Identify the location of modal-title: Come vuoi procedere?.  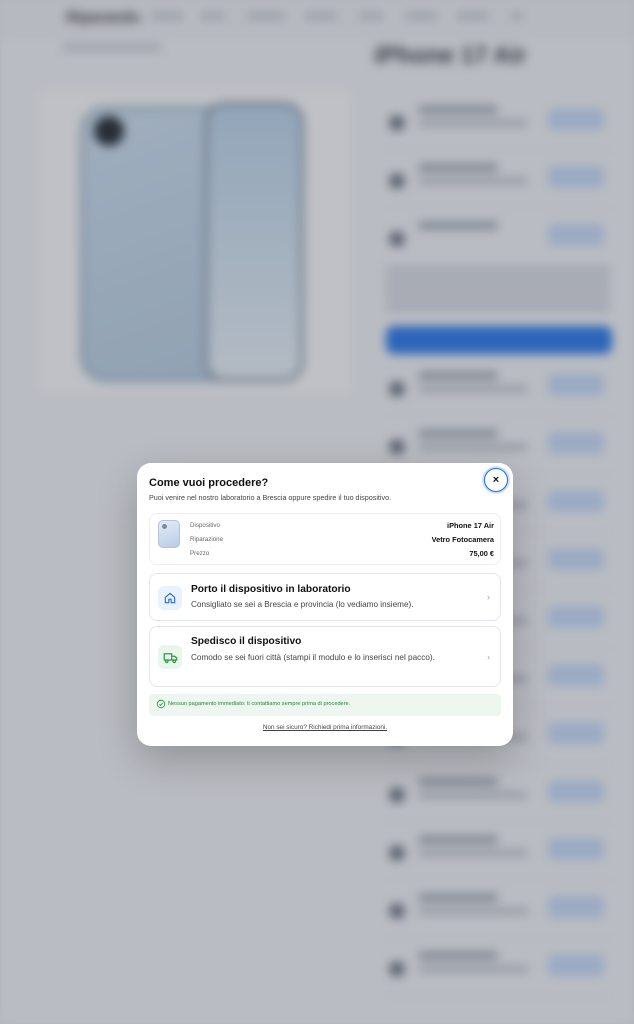
(209, 483).